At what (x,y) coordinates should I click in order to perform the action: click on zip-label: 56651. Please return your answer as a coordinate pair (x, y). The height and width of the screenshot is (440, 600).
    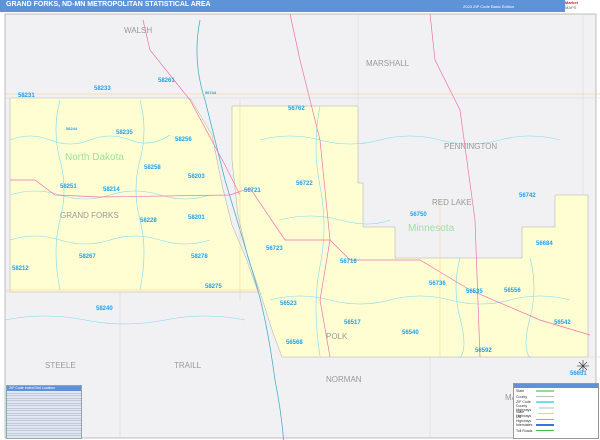
    Looking at the image, I should click on (578, 374).